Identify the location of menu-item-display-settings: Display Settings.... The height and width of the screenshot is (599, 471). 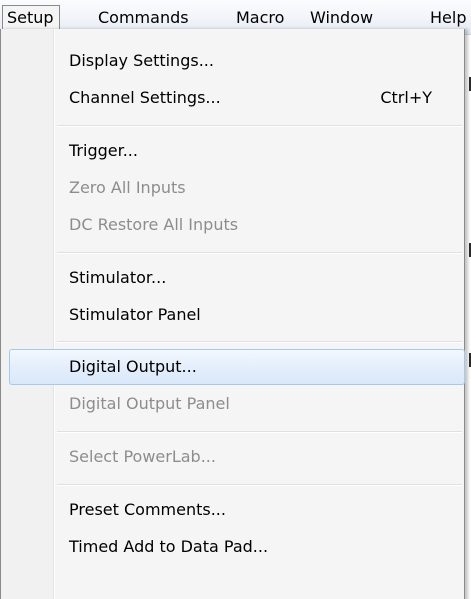
(237, 61).